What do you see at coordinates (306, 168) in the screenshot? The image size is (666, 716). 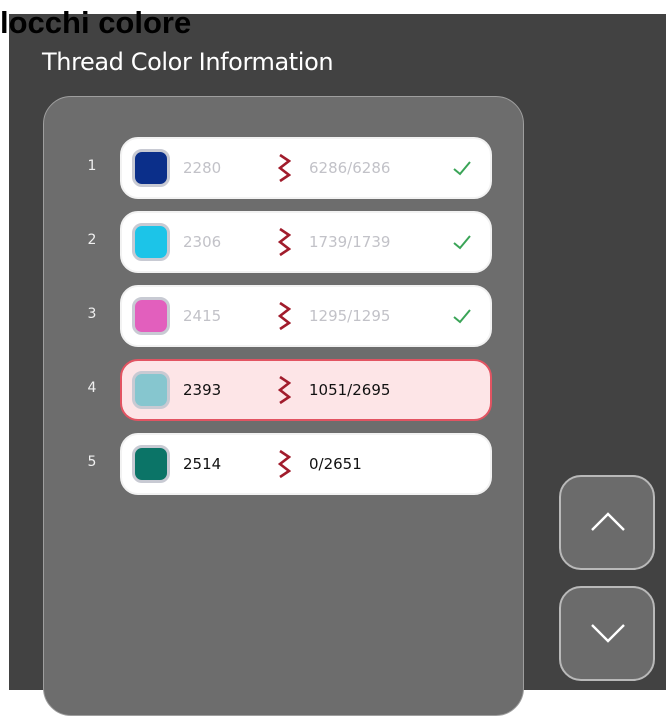 I see `thread-card: 2280 6286/6286` at bounding box center [306, 168].